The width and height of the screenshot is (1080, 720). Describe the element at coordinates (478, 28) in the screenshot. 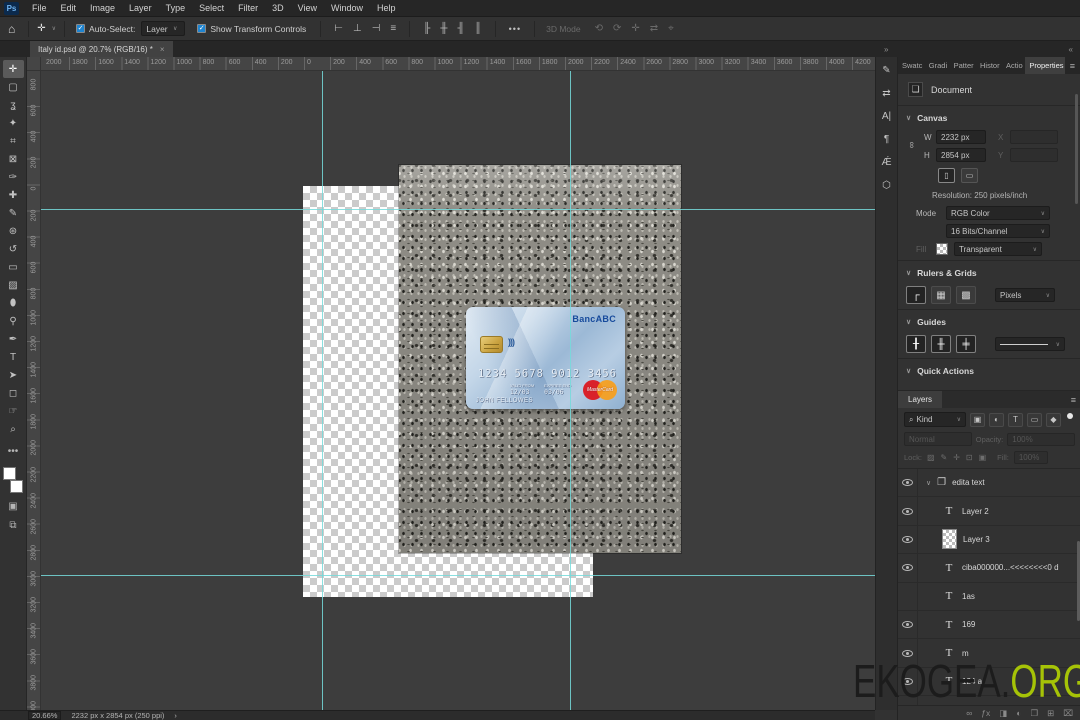

I see `distribute-spacing-icon: ║` at that location.